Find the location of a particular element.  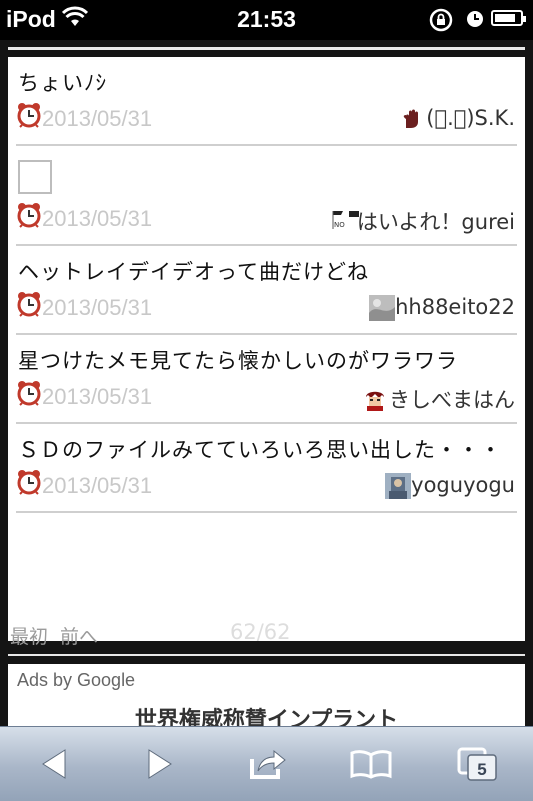

anime-avatar is located at coordinates (375, 399).